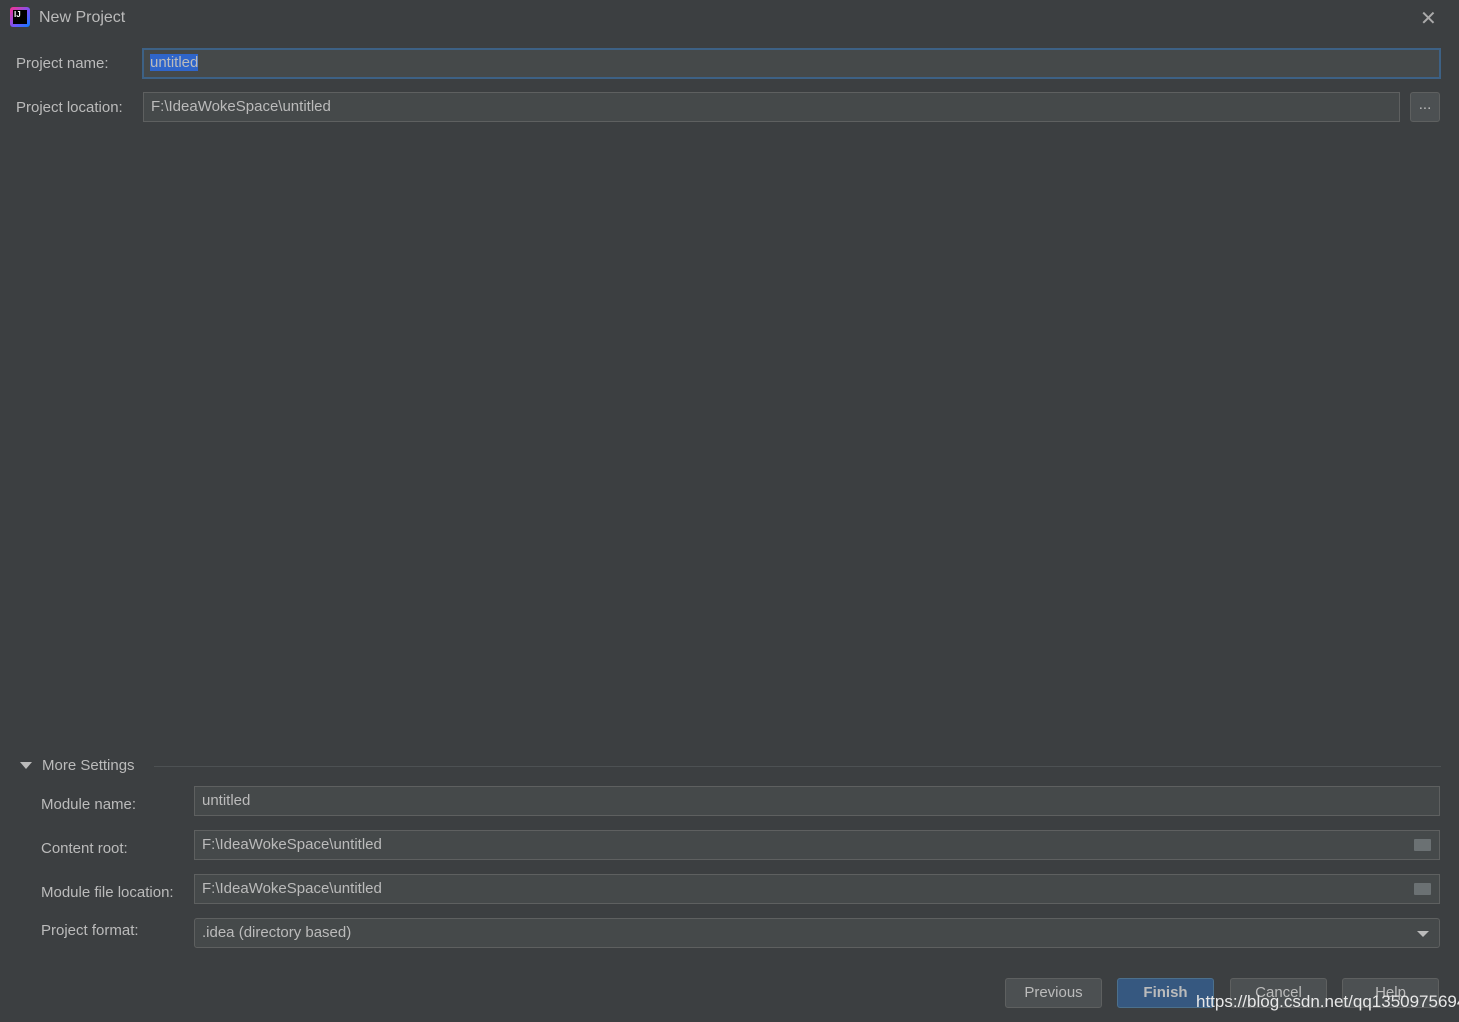 This screenshot has height=1022, width=1459. I want to click on more-settings-toggle: More Settings, so click(88, 765).